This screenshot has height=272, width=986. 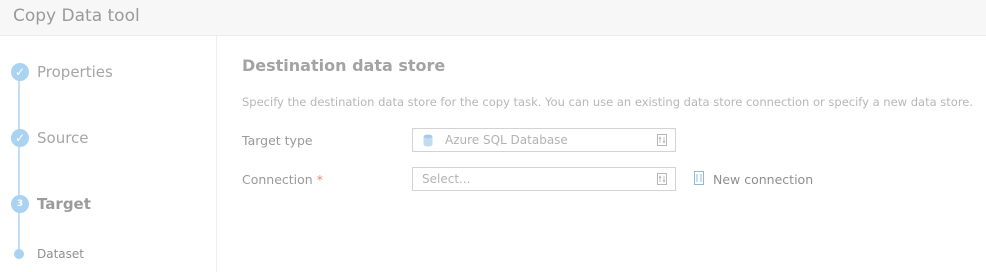 What do you see at coordinates (108, 204) in the screenshot?
I see `step-target: 3 Target` at bounding box center [108, 204].